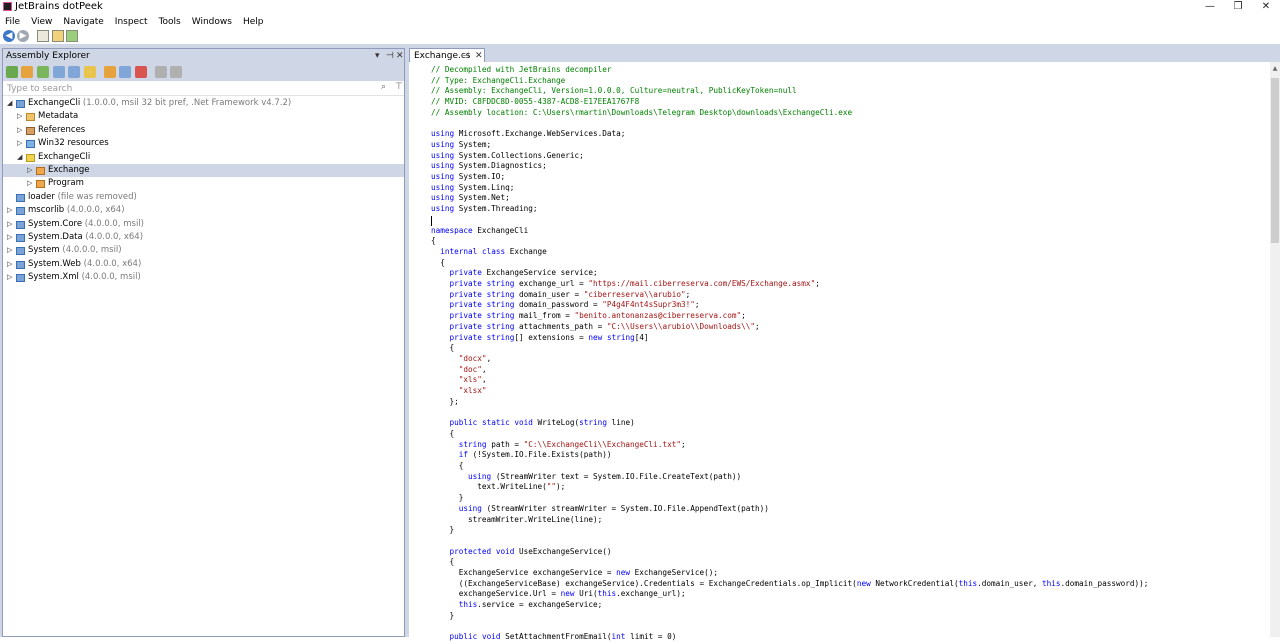 This screenshot has height=643, width=1280. I want to click on pdb-icon, so click(125, 72).